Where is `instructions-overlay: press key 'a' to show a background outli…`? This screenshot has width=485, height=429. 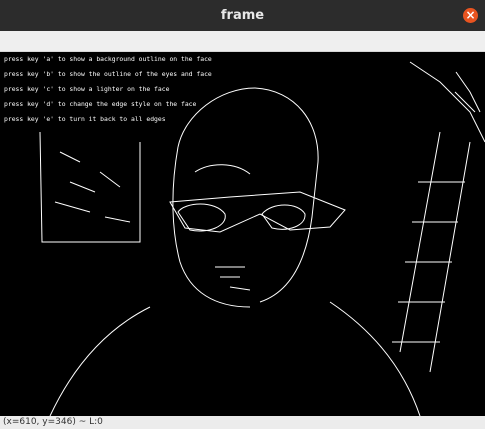 instructions-overlay: press key 'a' to show a background outli… is located at coordinates (108, 89).